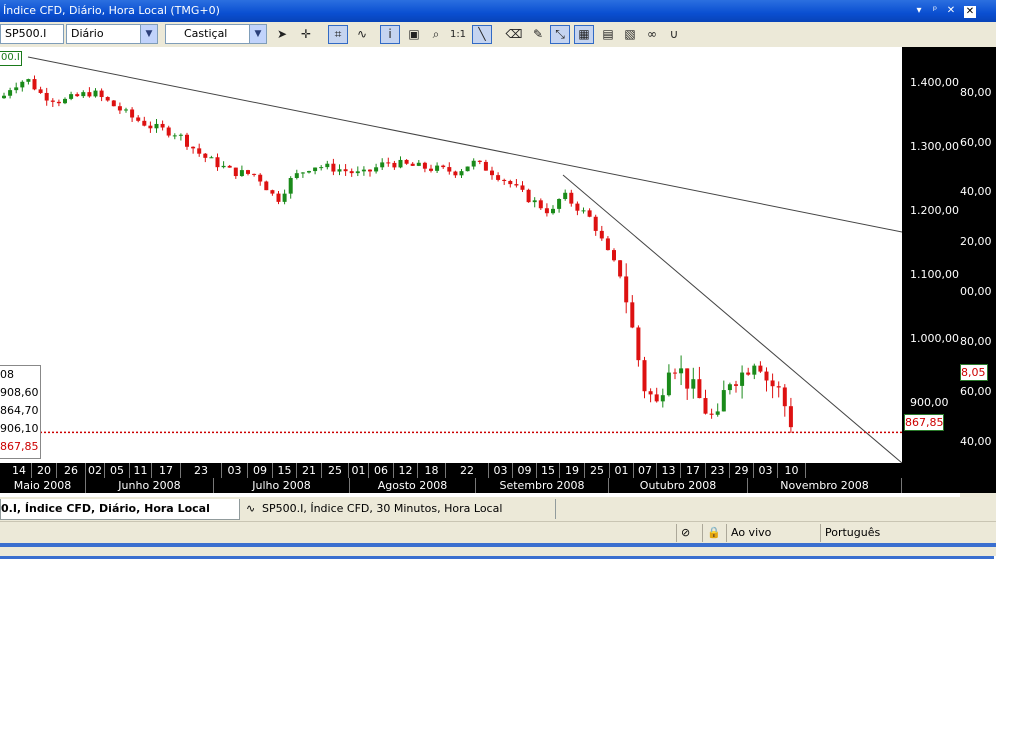  What do you see at coordinates (713, 533) in the screenshot?
I see `lock-icon: 🔒` at bounding box center [713, 533].